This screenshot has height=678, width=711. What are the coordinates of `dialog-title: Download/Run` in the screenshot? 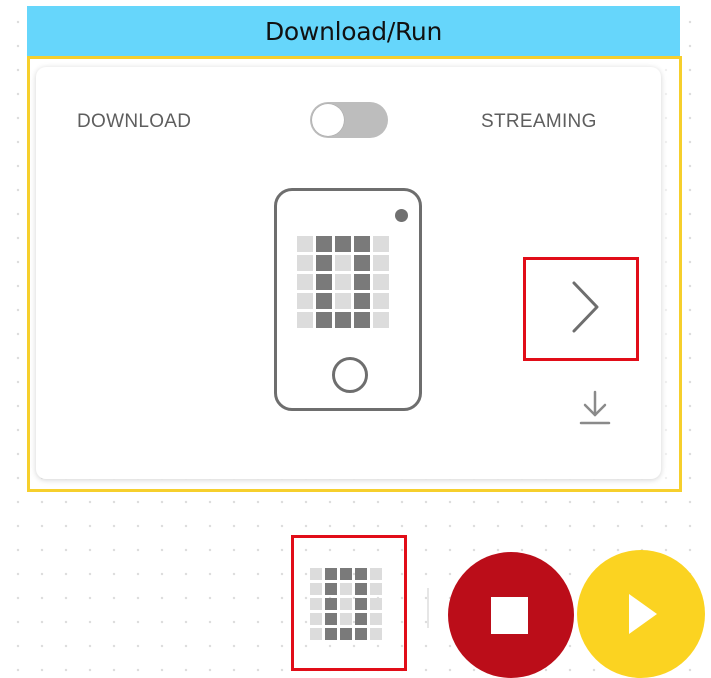 It's located at (353, 31).